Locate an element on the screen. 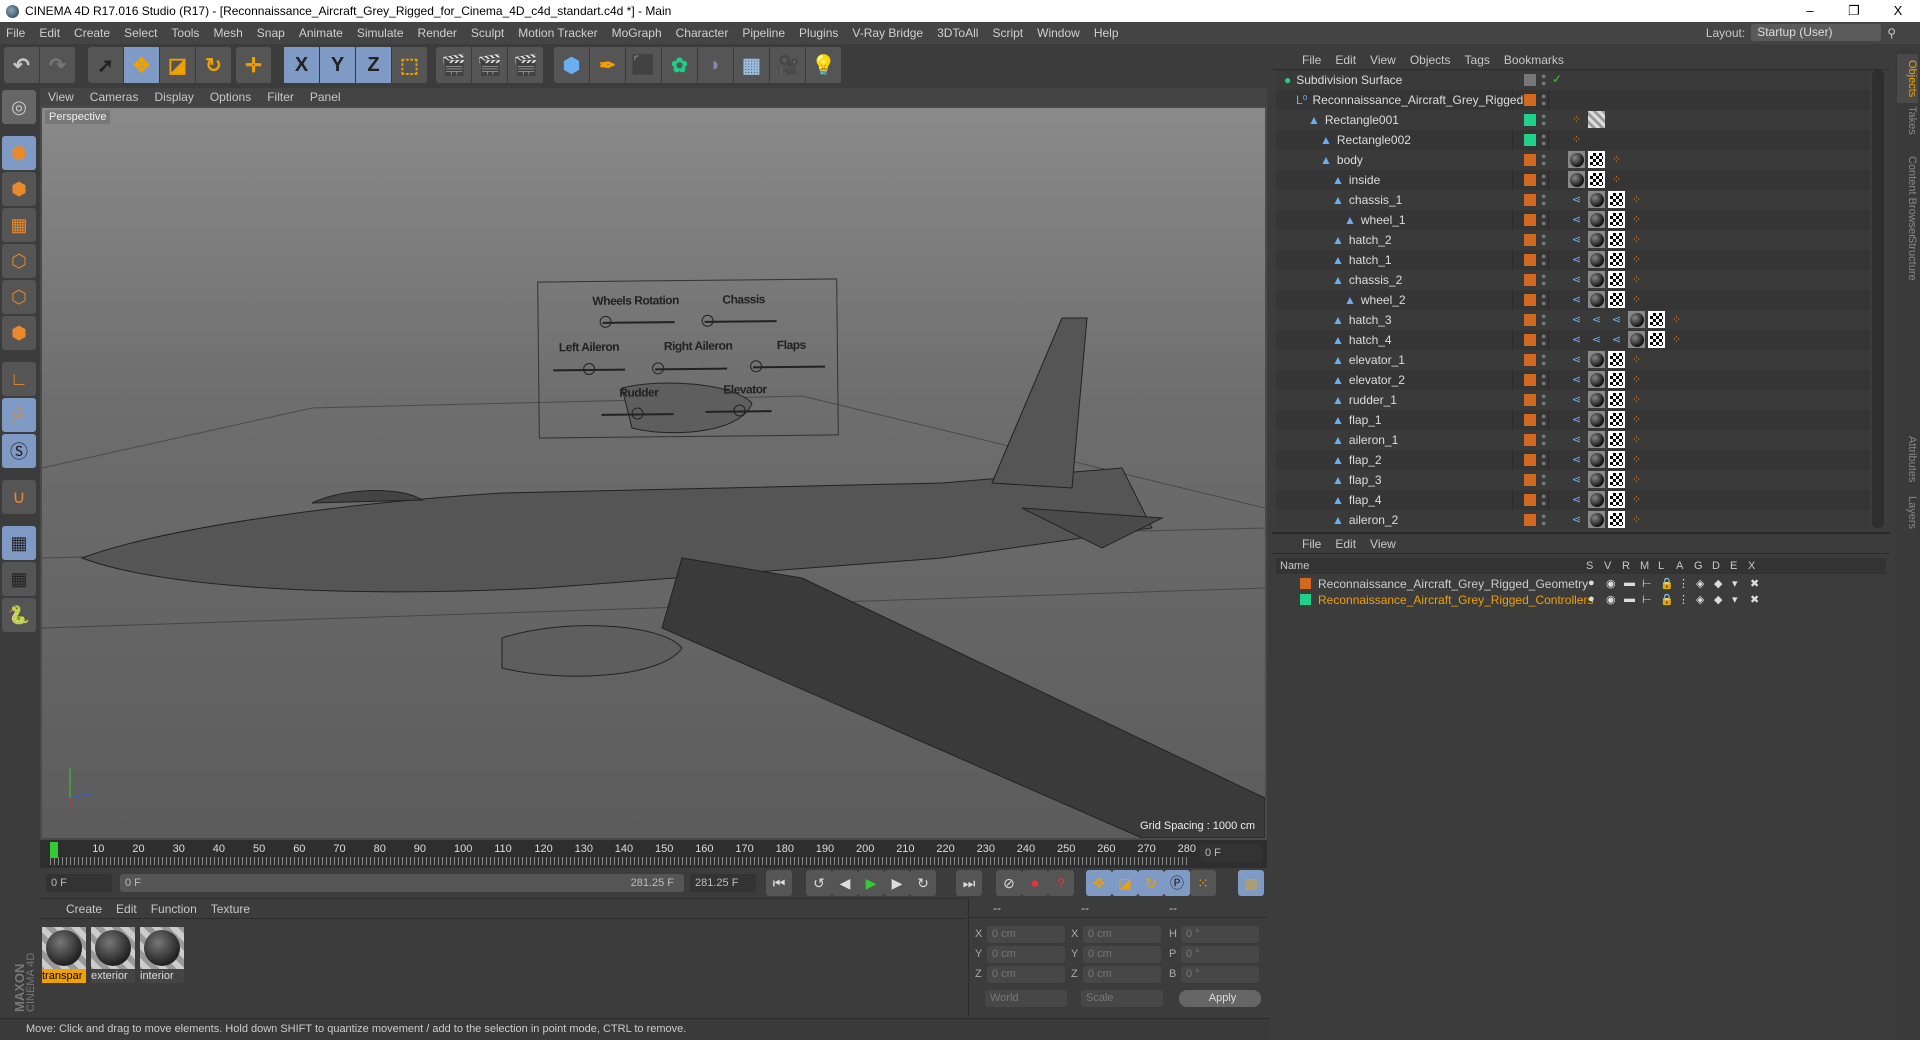 Image resolution: width=1920 pixels, height=1040 pixels. restore-button: ❐ is located at coordinates (1854, 11).